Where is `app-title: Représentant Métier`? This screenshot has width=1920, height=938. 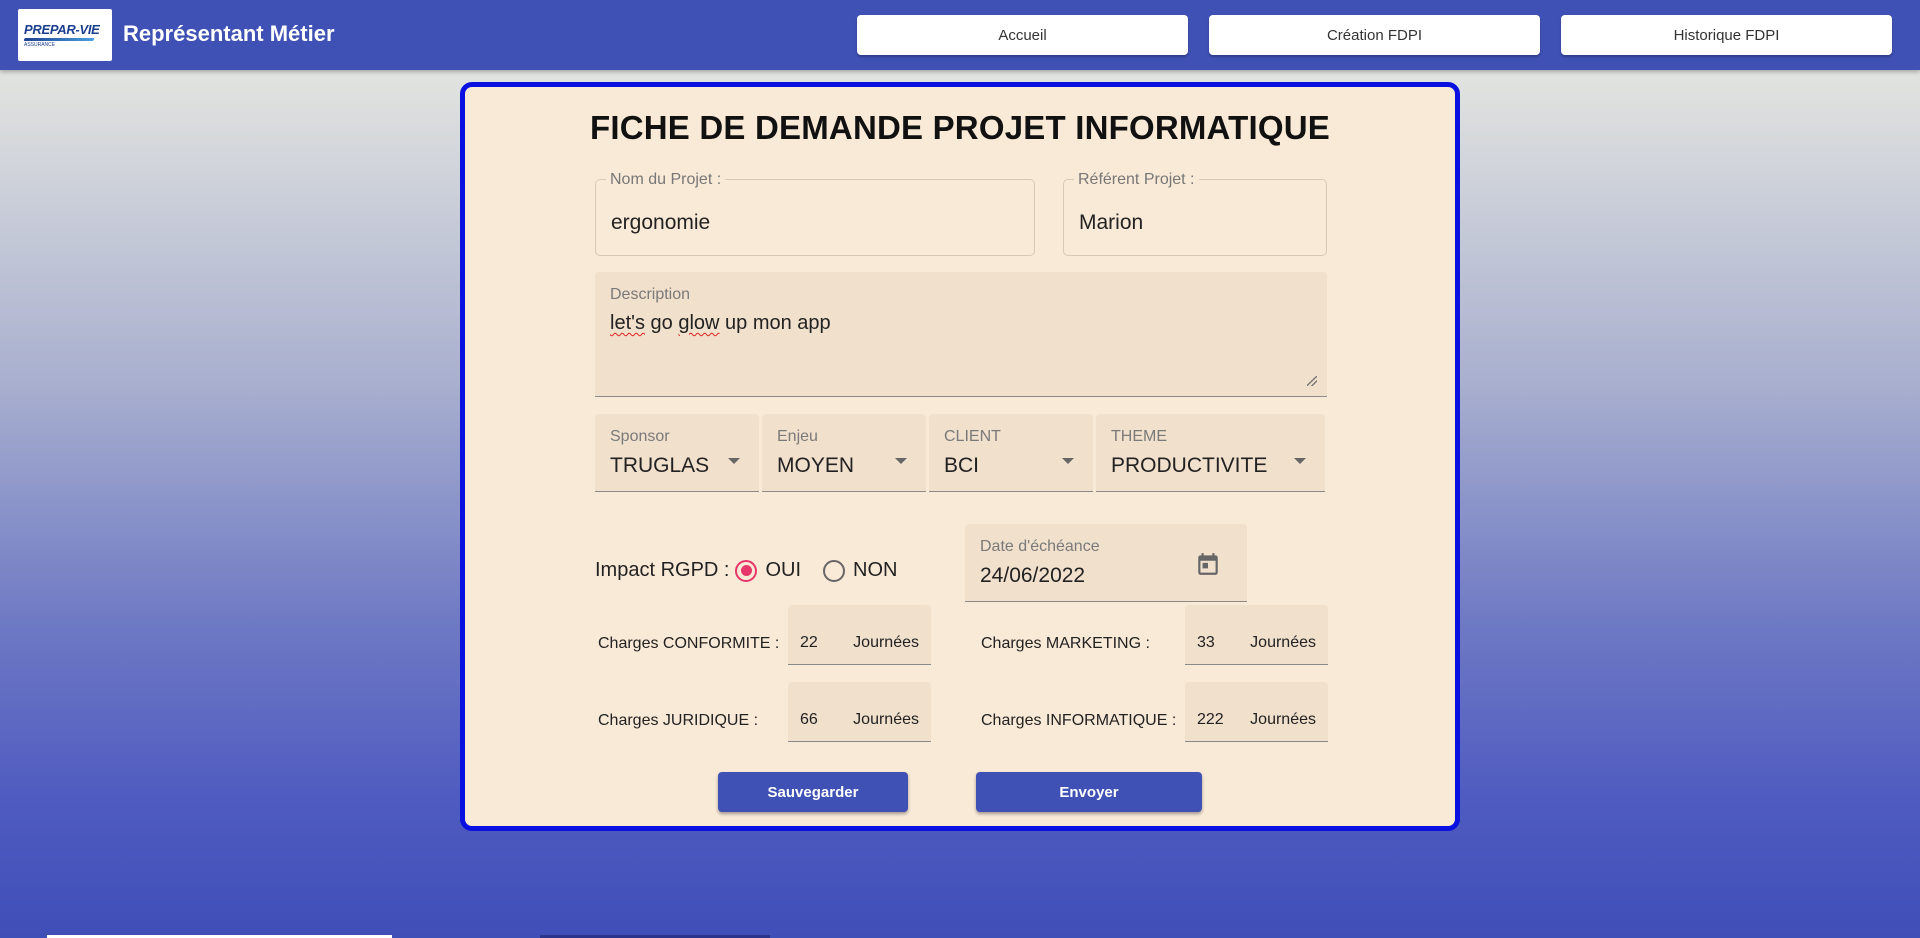
app-title: Représentant Métier is located at coordinates (229, 33).